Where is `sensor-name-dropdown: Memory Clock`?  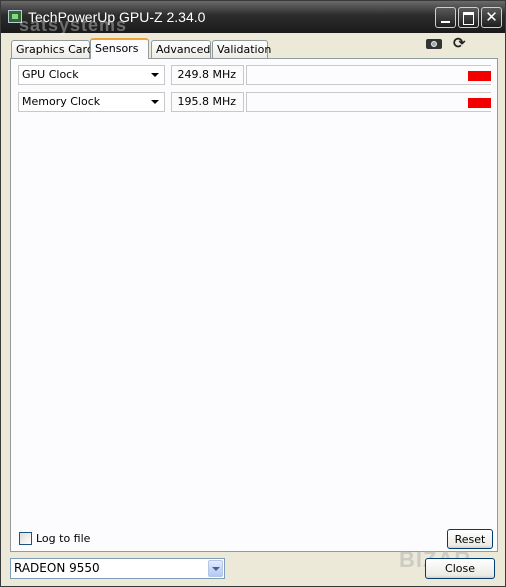
sensor-name-dropdown: Memory Clock is located at coordinates (91, 102).